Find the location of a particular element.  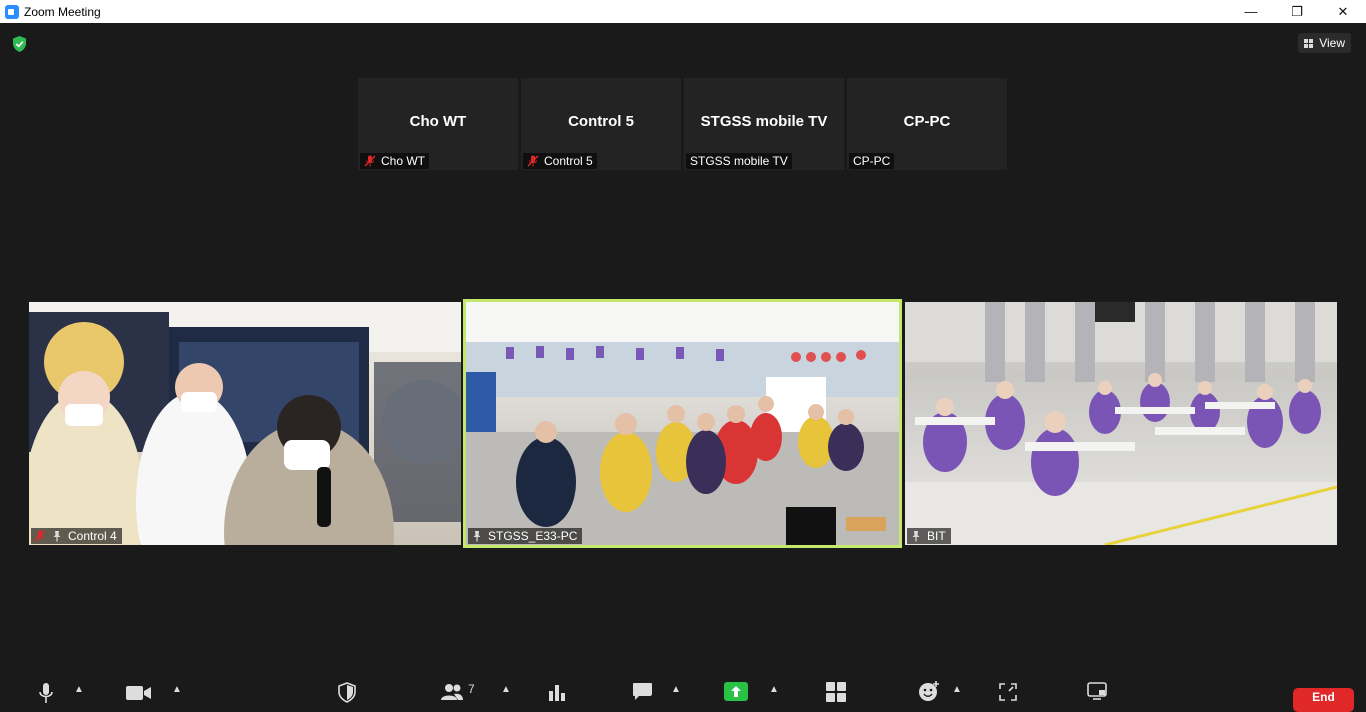

restore-button: ❐ is located at coordinates (1297, 11).